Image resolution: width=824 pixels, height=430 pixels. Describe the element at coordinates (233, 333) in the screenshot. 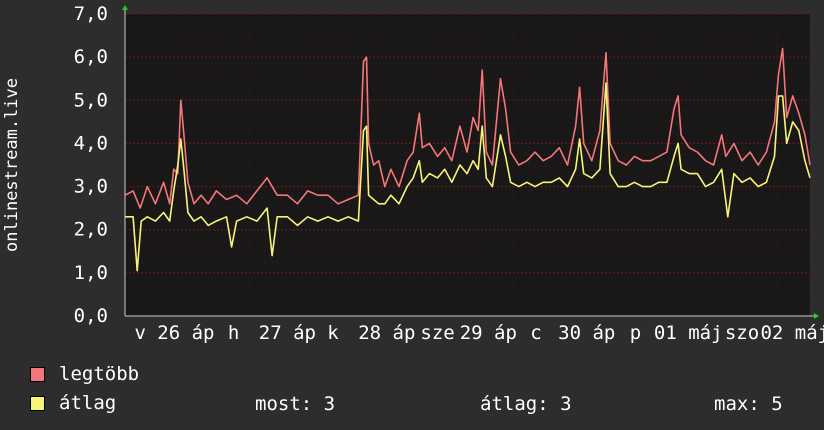

I see `x-tick-label: h` at that location.